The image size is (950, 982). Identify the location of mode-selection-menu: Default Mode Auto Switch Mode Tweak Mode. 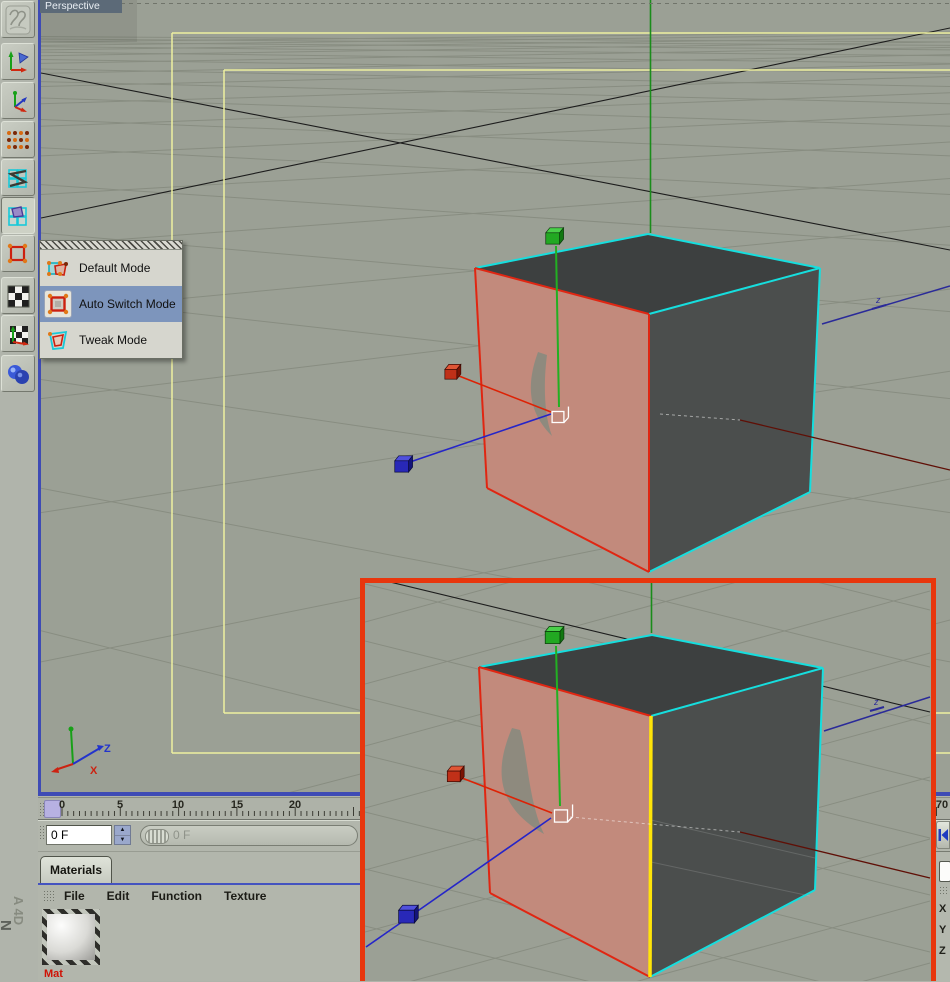
(111, 299).